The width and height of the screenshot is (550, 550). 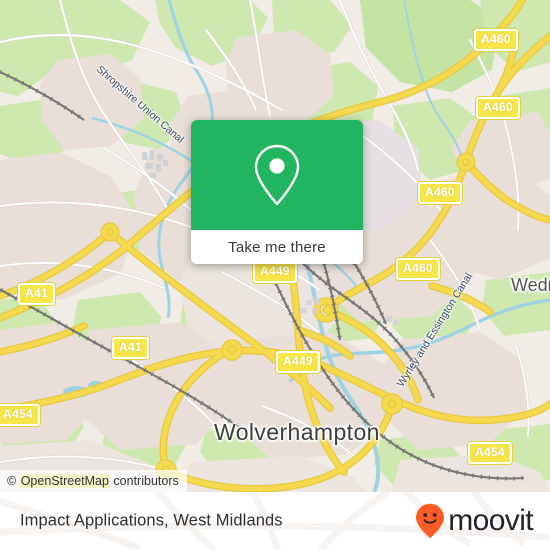 I want to click on map-attribution: © OpenStreetMap contributors, so click(x=93, y=481).